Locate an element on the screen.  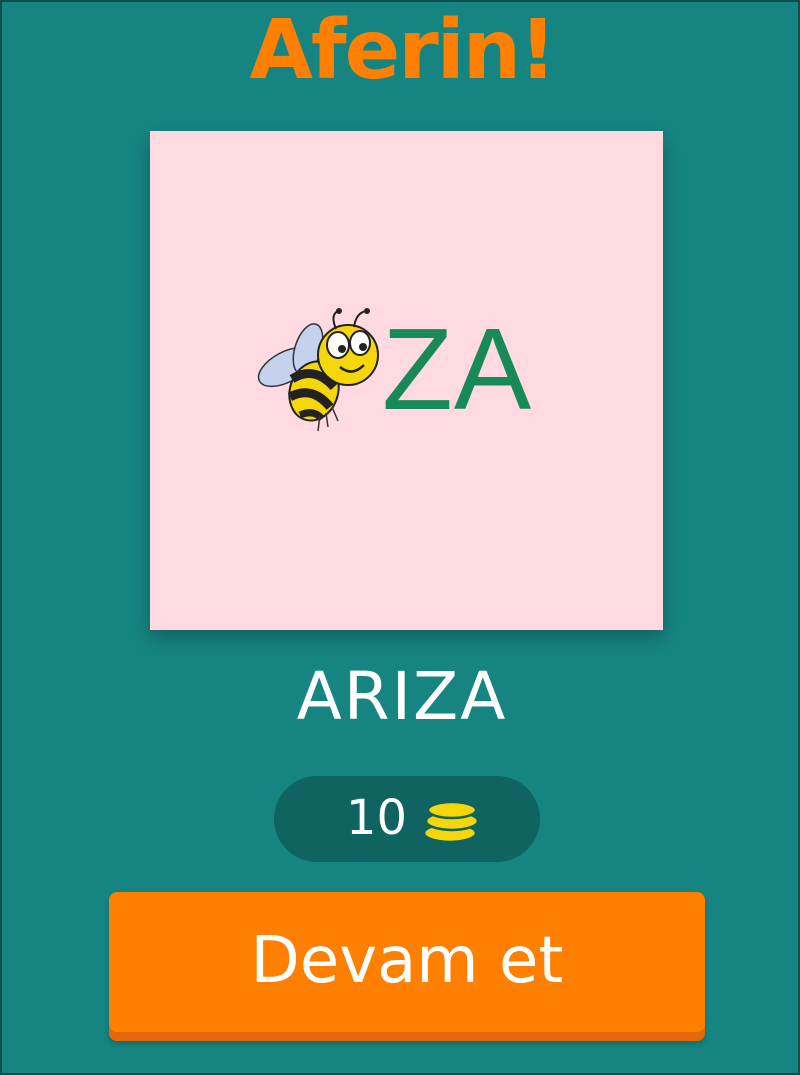
success-title: Aferin! is located at coordinates (402, 50).